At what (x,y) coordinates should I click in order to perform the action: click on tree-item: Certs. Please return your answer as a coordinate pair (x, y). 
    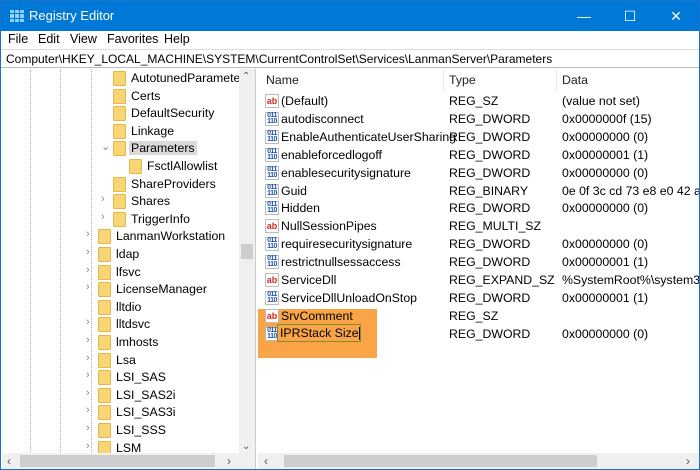
    Looking at the image, I should click on (120, 96).